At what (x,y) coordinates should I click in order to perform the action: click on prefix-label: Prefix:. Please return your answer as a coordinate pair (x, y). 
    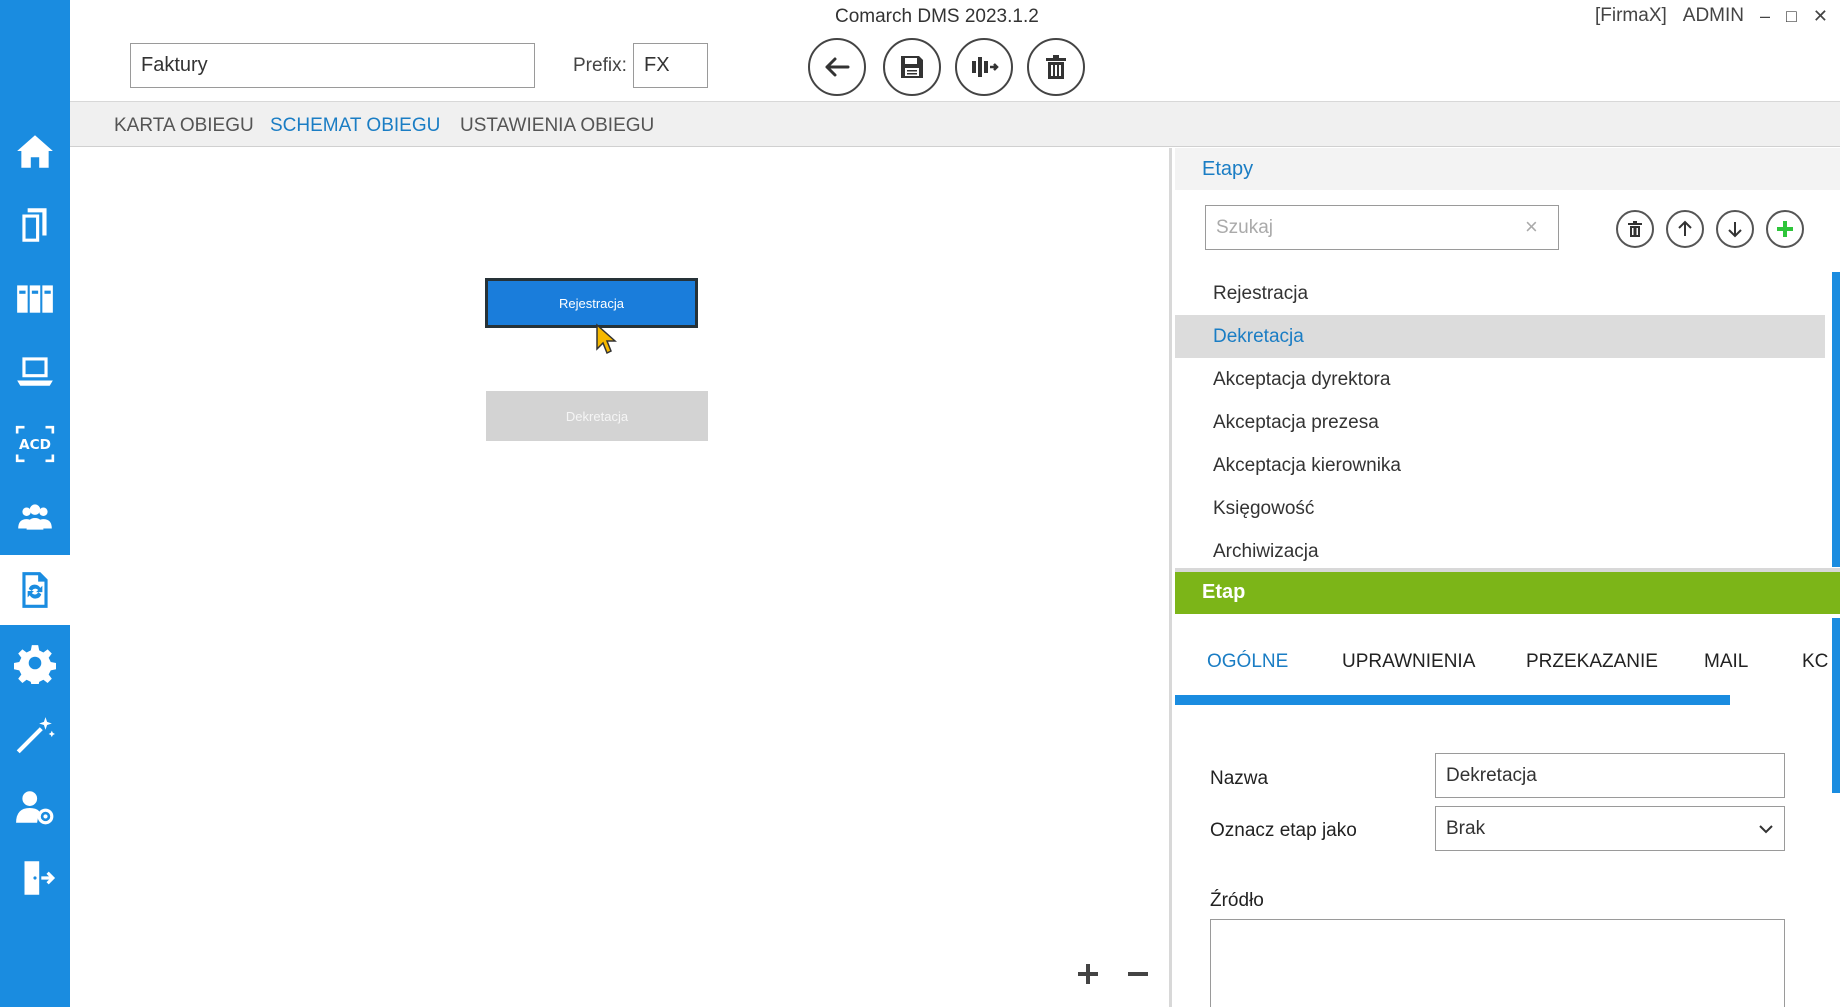
    Looking at the image, I should click on (600, 65).